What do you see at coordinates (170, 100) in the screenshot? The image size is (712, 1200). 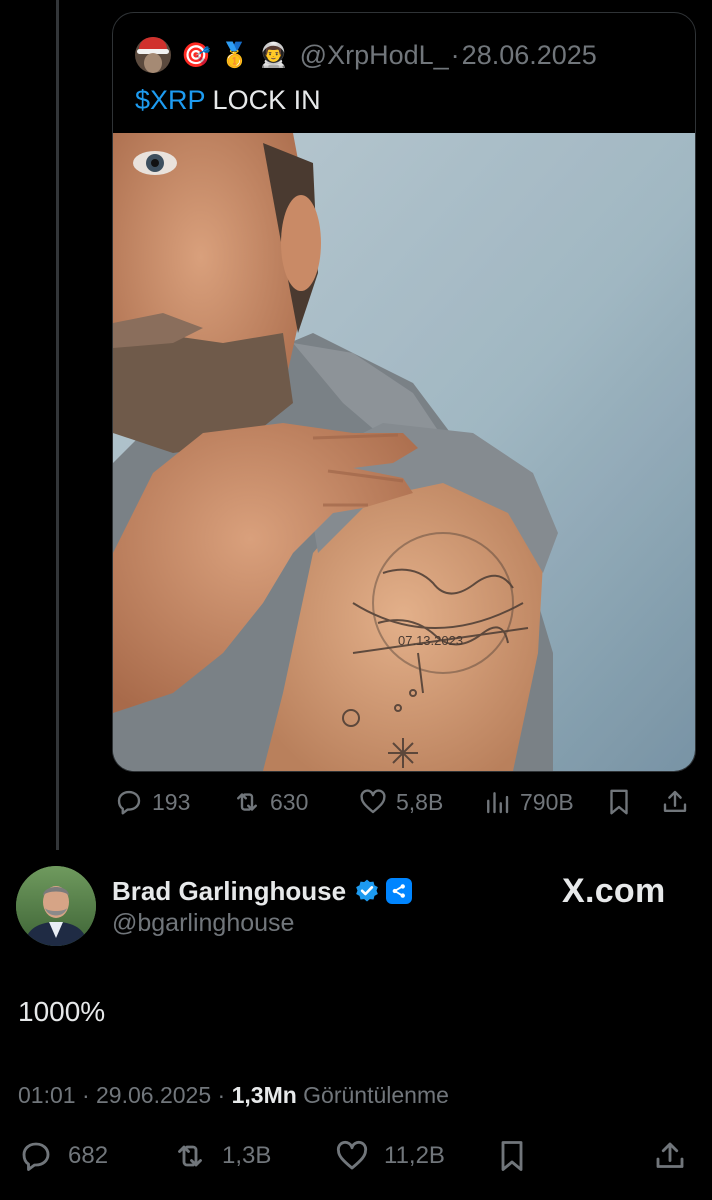 I see `xrp-cashtag-link: $XRP` at bounding box center [170, 100].